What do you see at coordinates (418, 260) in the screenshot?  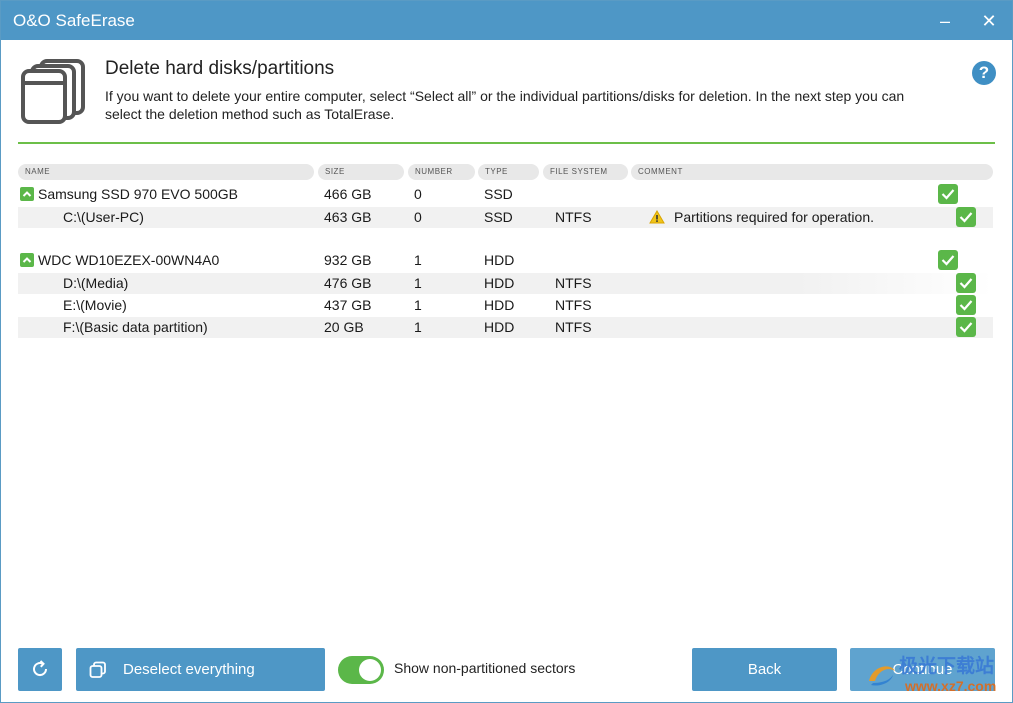 I see `disk-number: 1` at bounding box center [418, 260].